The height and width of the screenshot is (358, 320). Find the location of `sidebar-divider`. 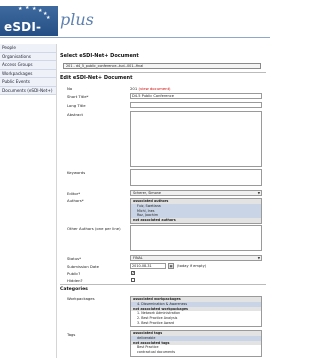

sidebar-divider is located at coordinates (56, 201).